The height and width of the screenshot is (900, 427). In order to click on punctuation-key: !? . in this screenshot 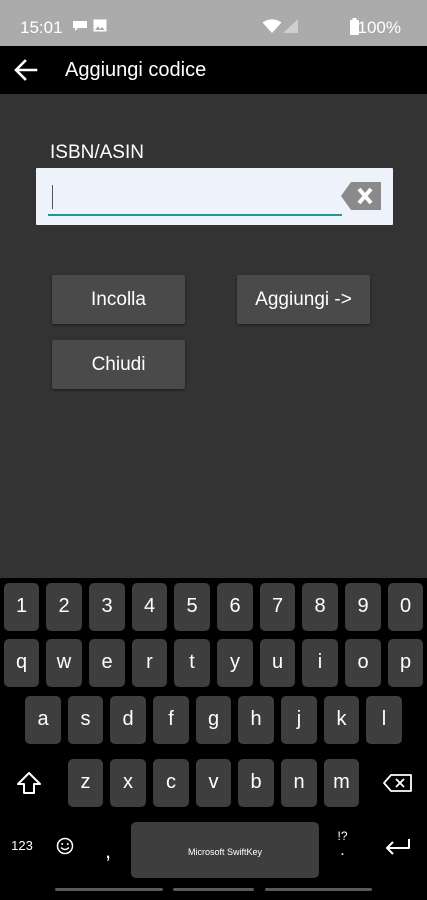, I will do `click(342, 847)`.